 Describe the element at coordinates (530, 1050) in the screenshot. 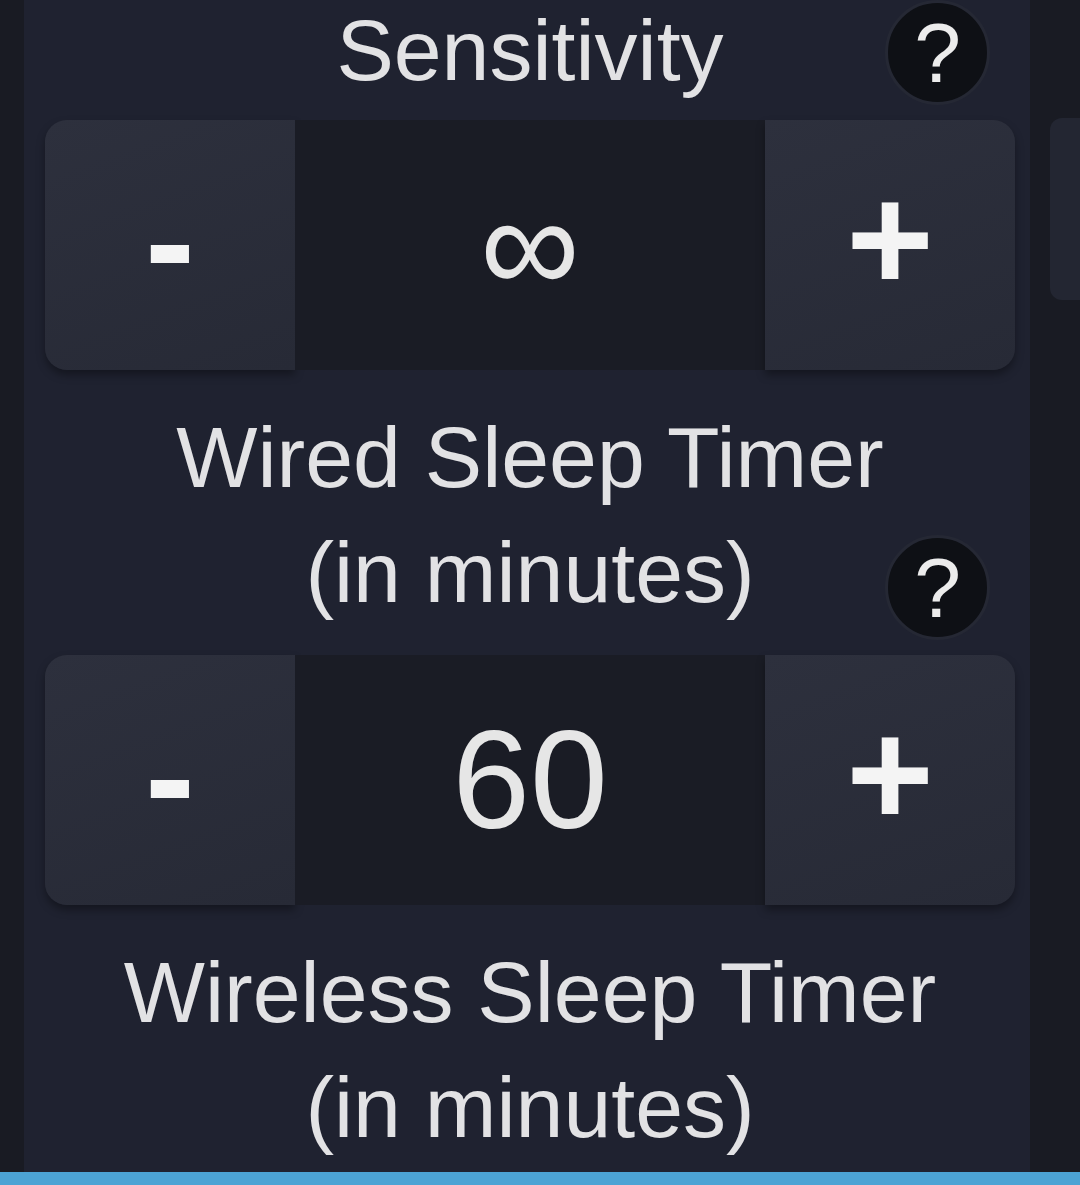

I see `setting-label: Wireless Sleep Timer (in minutes)` at that location.